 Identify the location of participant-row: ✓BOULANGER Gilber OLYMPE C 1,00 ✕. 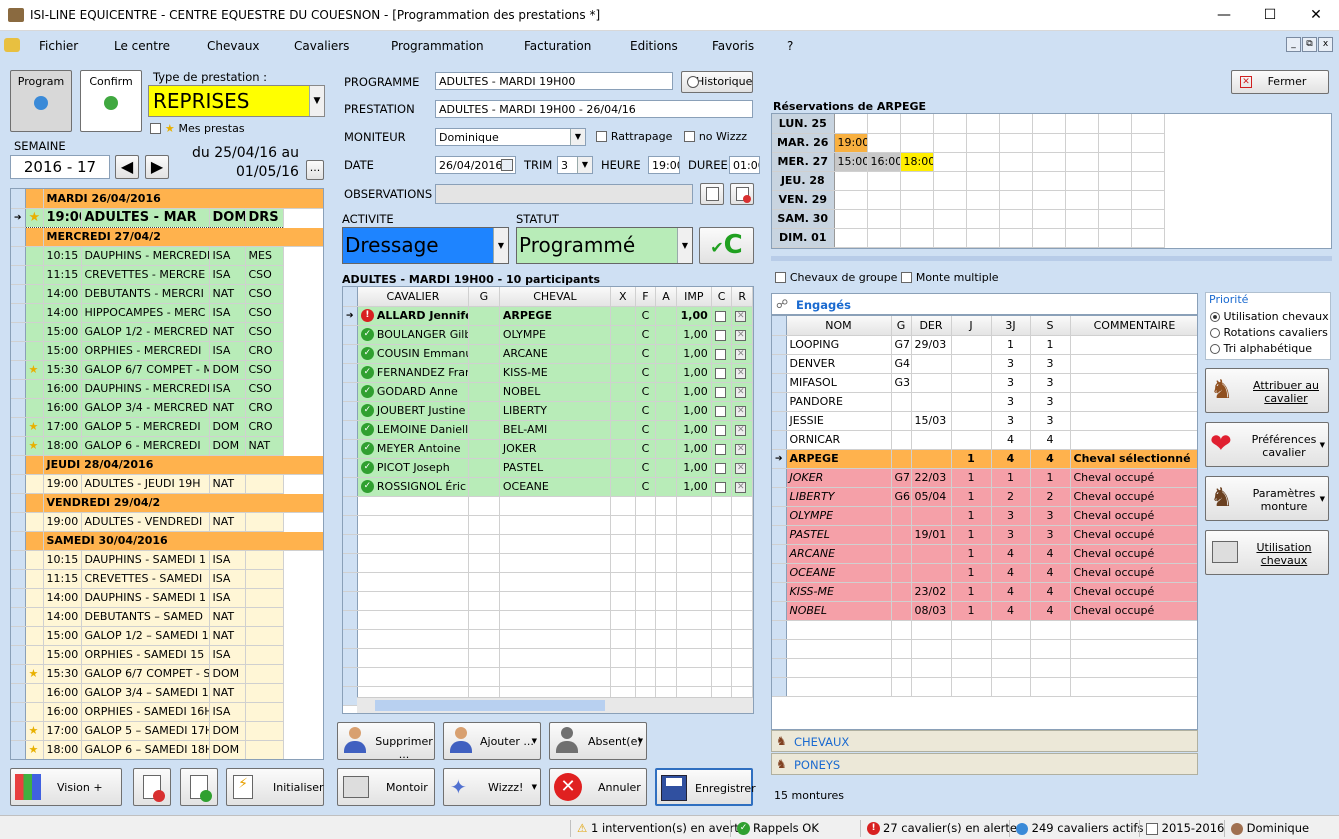
(548, 335).